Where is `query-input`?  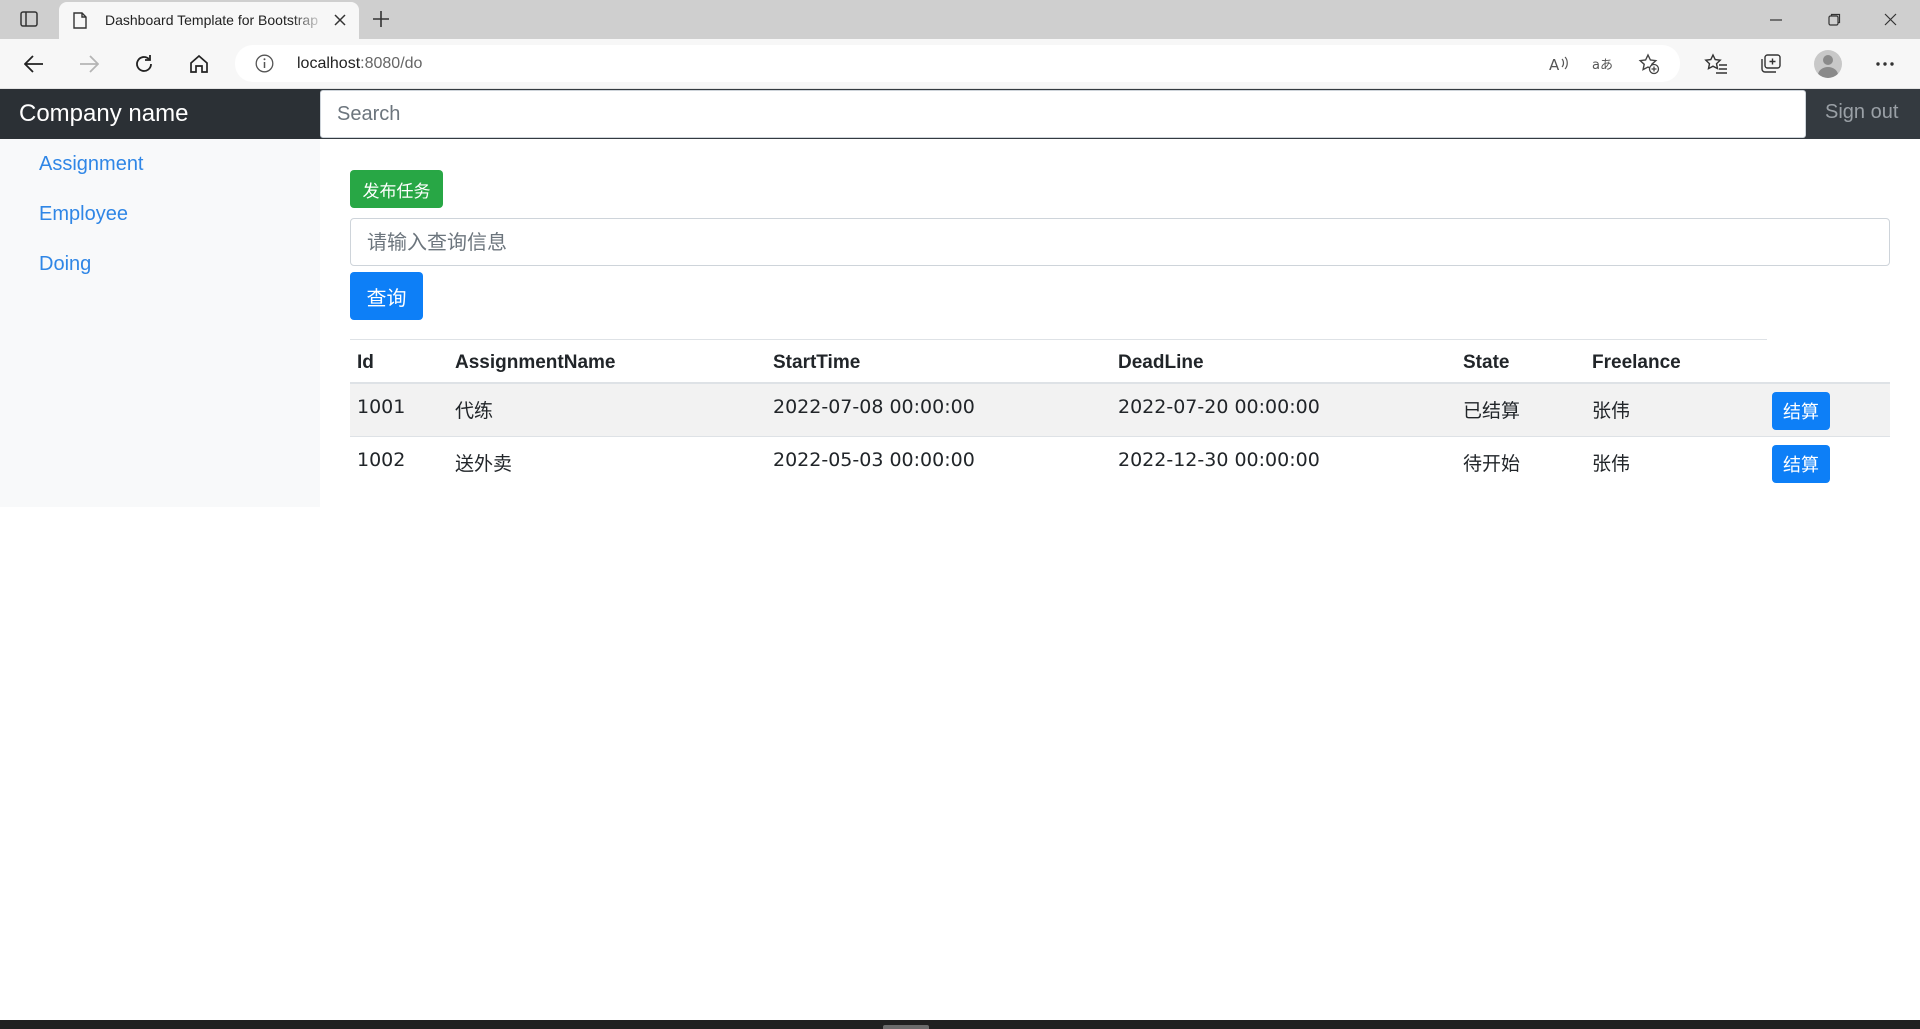 query-input is located at coordinates (1120, 242).